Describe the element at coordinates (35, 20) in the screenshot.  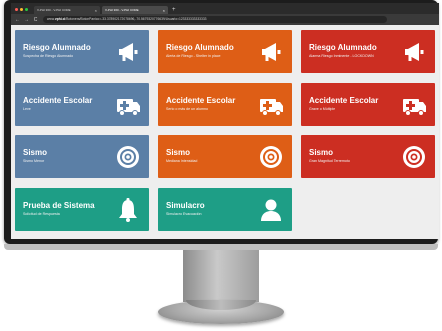
I see `reload-icon: C` at that location.